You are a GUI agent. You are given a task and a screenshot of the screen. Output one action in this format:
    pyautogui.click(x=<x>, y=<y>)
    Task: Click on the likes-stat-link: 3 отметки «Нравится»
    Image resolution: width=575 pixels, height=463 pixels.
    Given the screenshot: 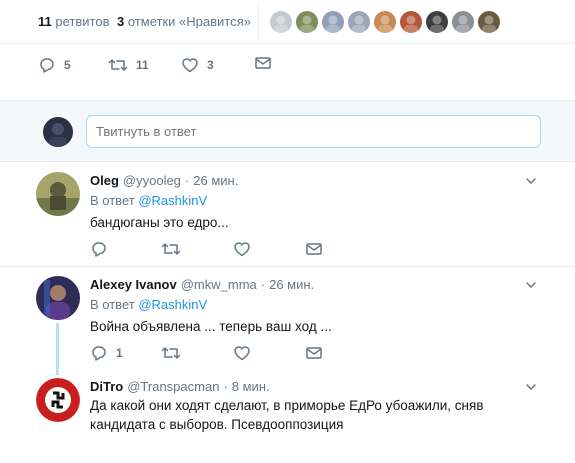 What is the action you would take?
    pyautogui.click(x=184, y=21)
    